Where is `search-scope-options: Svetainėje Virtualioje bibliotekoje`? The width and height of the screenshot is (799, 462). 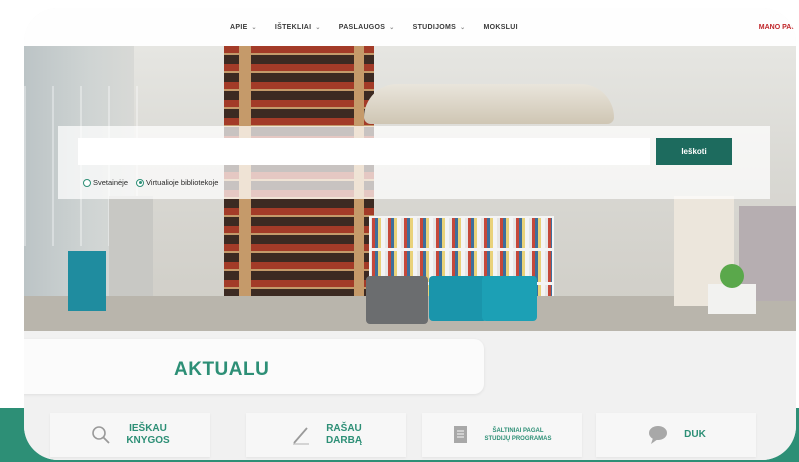 search-scope-options: Svetainėje Virtualioje bibliotekoje is located at coordinates (150, 182).